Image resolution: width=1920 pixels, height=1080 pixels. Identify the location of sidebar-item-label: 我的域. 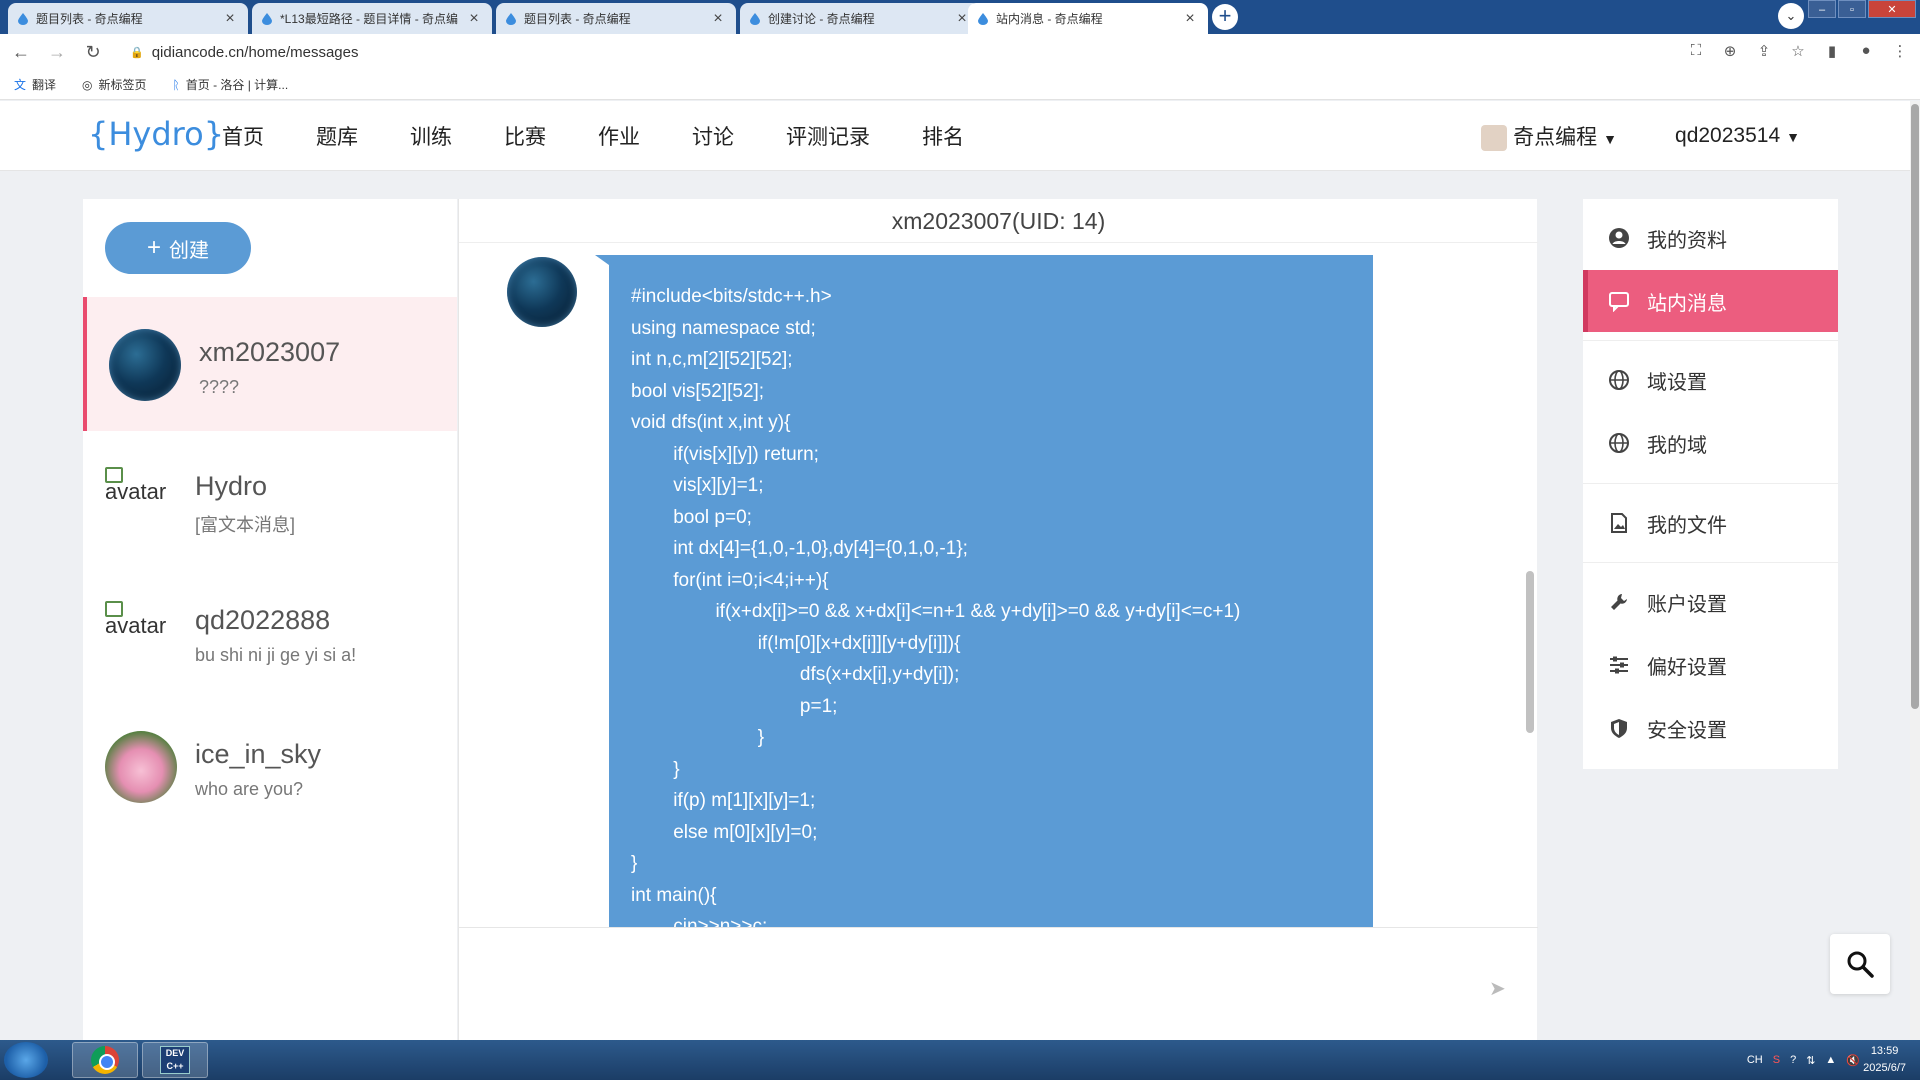
(1677, 445).